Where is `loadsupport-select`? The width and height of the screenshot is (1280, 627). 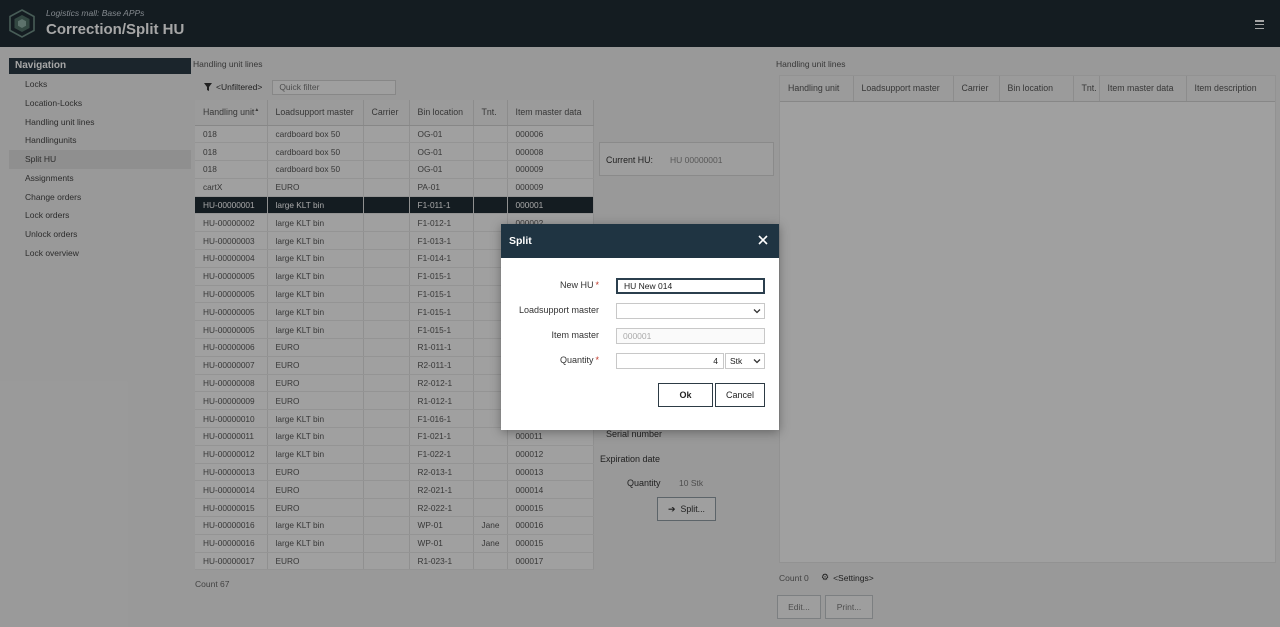 loadsupport-select is located at coordinates (690, 311).